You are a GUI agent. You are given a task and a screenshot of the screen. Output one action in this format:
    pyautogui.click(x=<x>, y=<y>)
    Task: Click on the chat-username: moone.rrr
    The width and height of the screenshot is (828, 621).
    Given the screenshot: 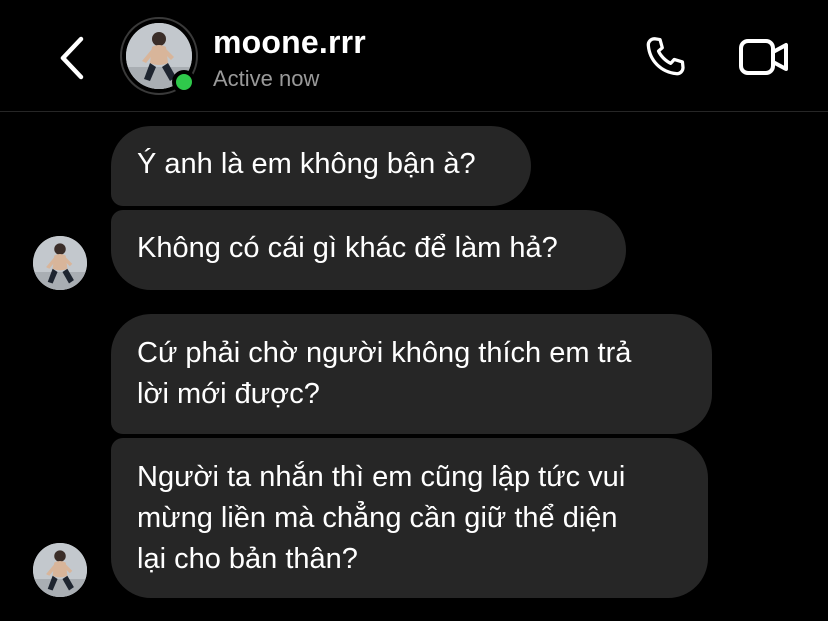 What is the action you would take?
    pyautogui.click(x=289, y=42)
    